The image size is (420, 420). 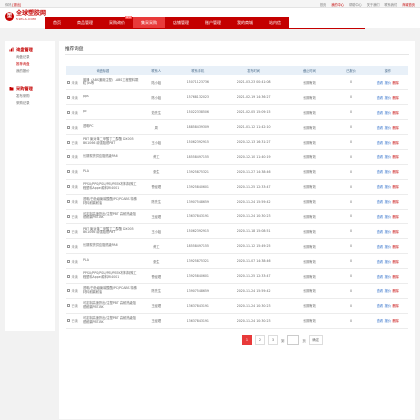 What do you see at coordinates (30, 103) in the screenshot?
I see `sidebar-item: 采购记录` at bounding box center [30, 103].